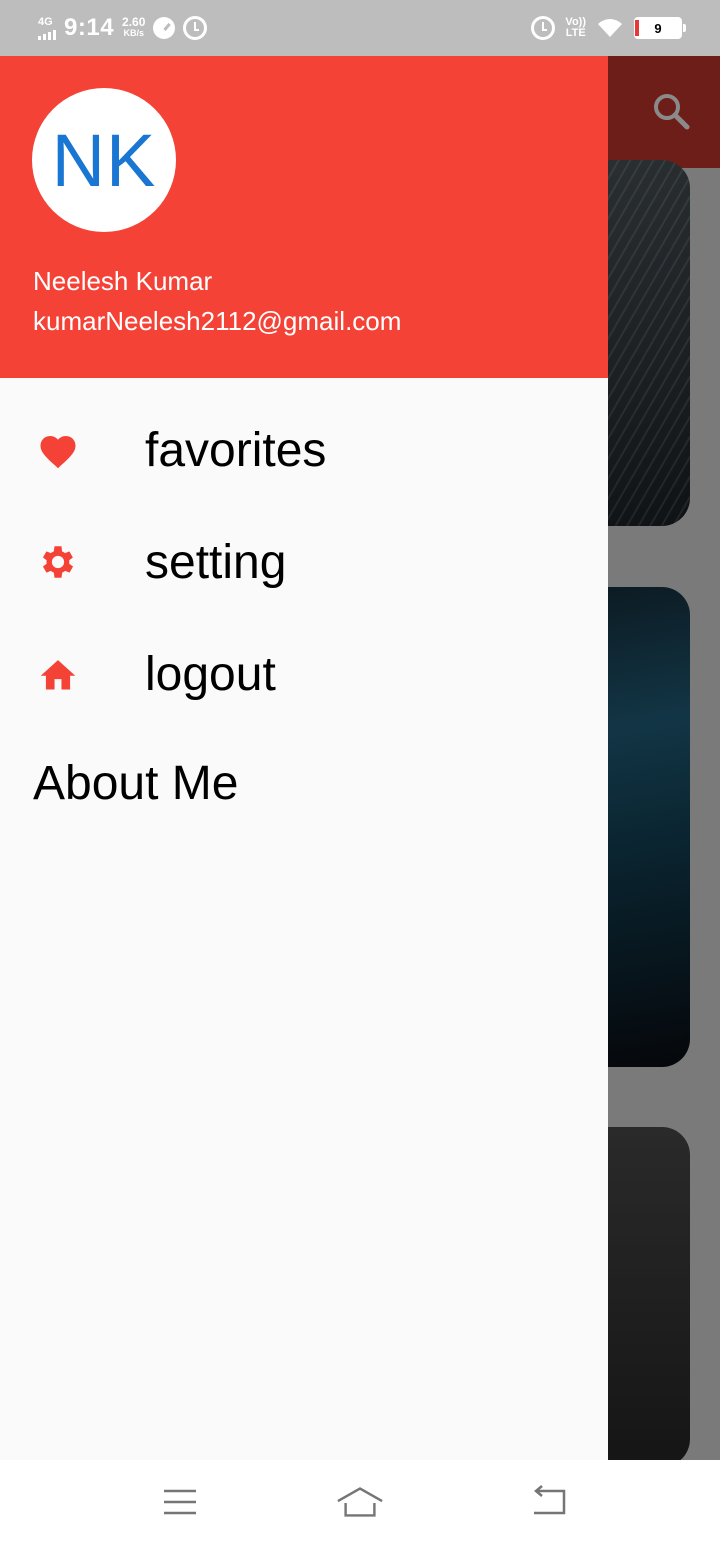  Describe the element at coordinates (133, 33) in the screenshot. I see `speed-unit: KB/s` at that location.